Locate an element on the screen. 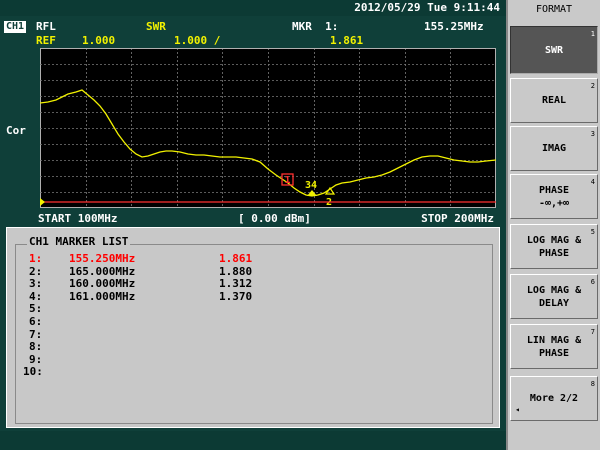 The image size is (600, 450). marker-frequency: 155.25MHz is located at coordinates (454, 26).